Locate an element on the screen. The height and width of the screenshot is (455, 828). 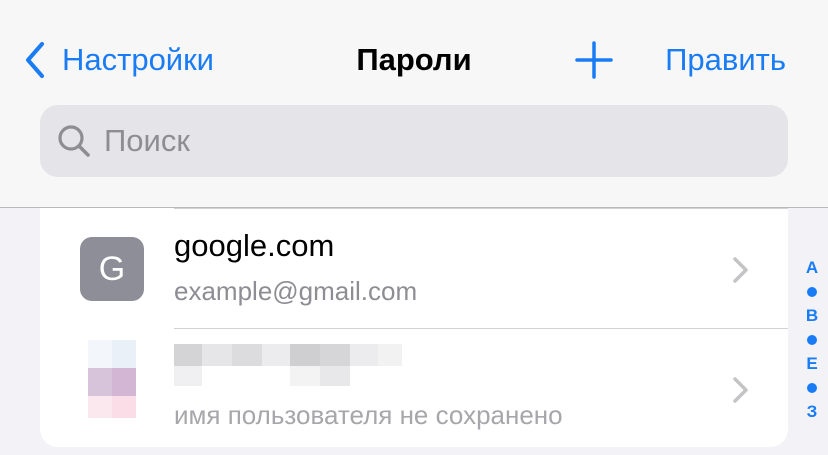
search-bar is located at coordinates (414, 141).